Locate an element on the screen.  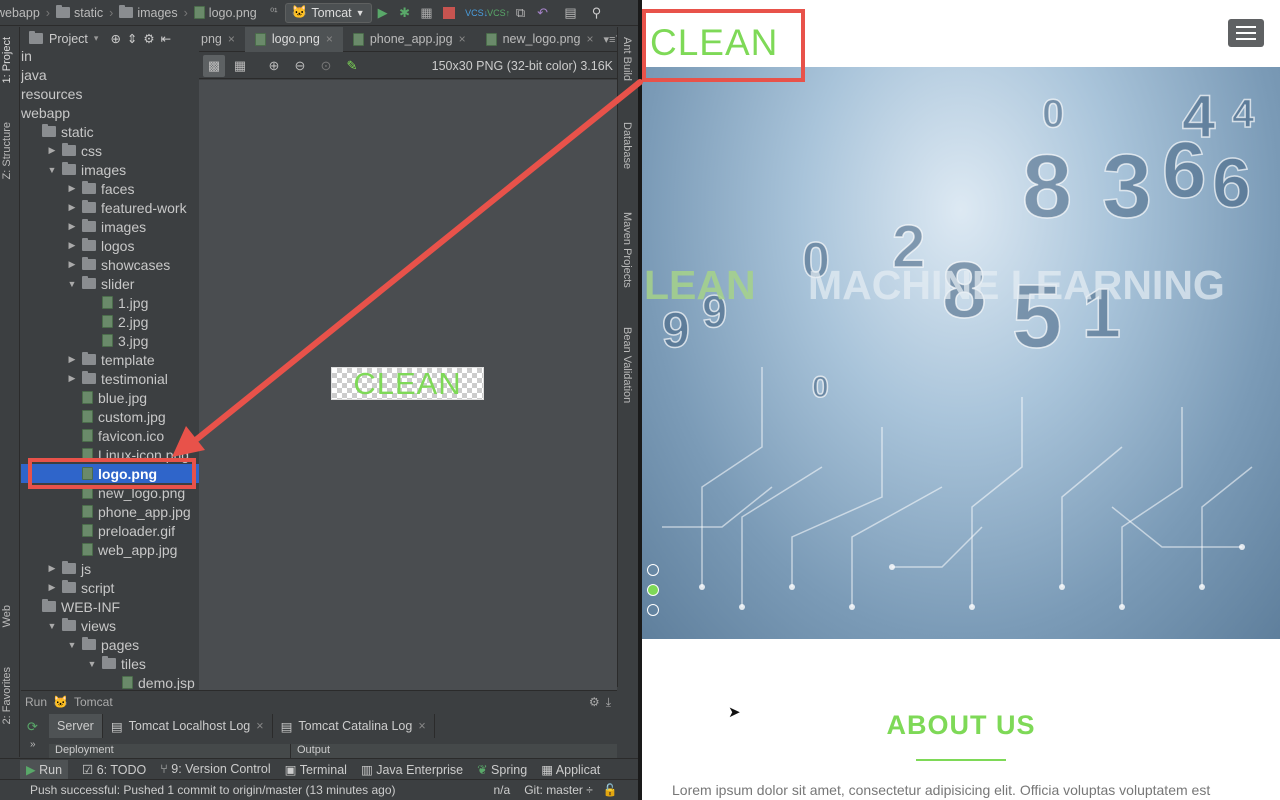
tree-file: web_app.jpg is located at coordinates (110, 549).